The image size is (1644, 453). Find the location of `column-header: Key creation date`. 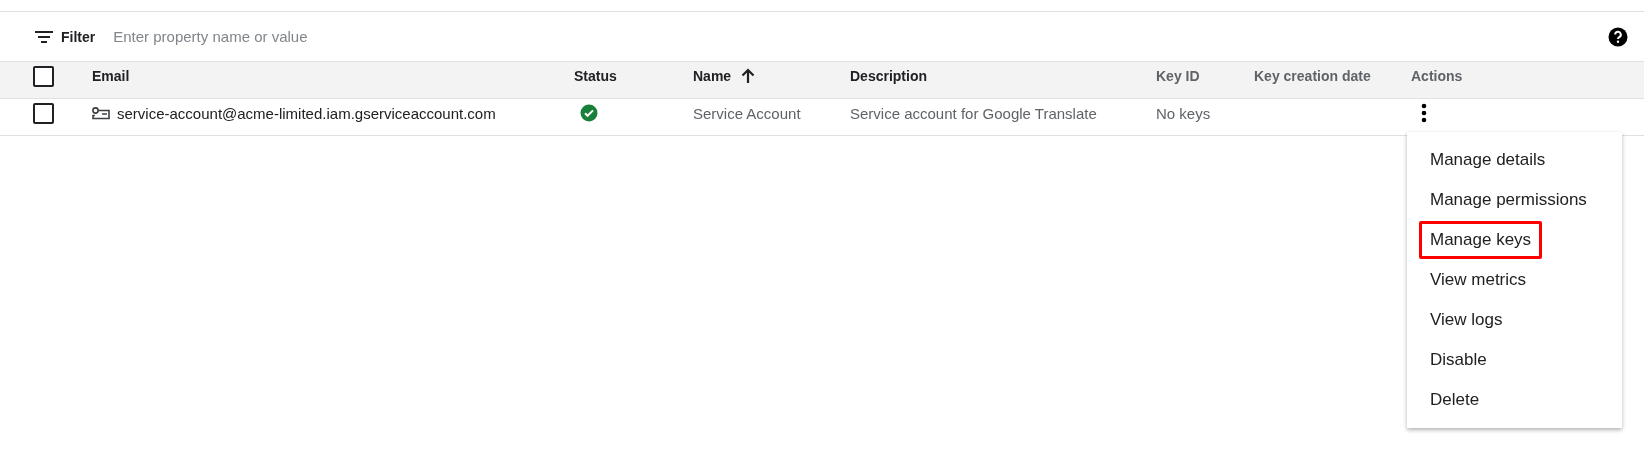

column-header: Key creation date is located at coordinates (1312, 76).